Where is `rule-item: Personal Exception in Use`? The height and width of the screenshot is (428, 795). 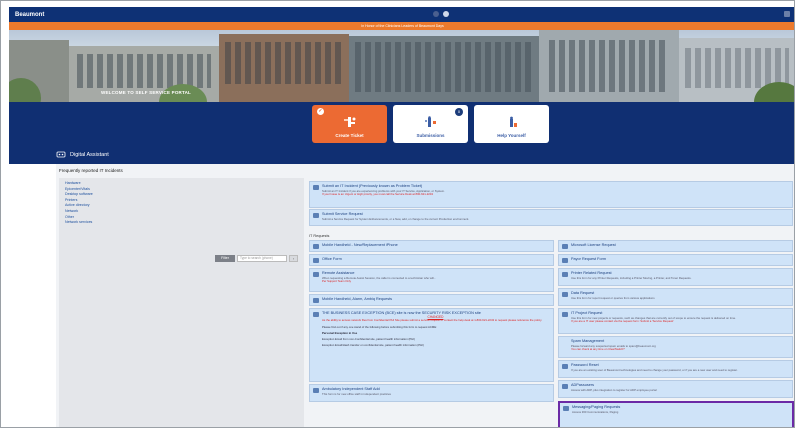 rule-item: Personal Exception in Use is located at coordinates (340, 333).